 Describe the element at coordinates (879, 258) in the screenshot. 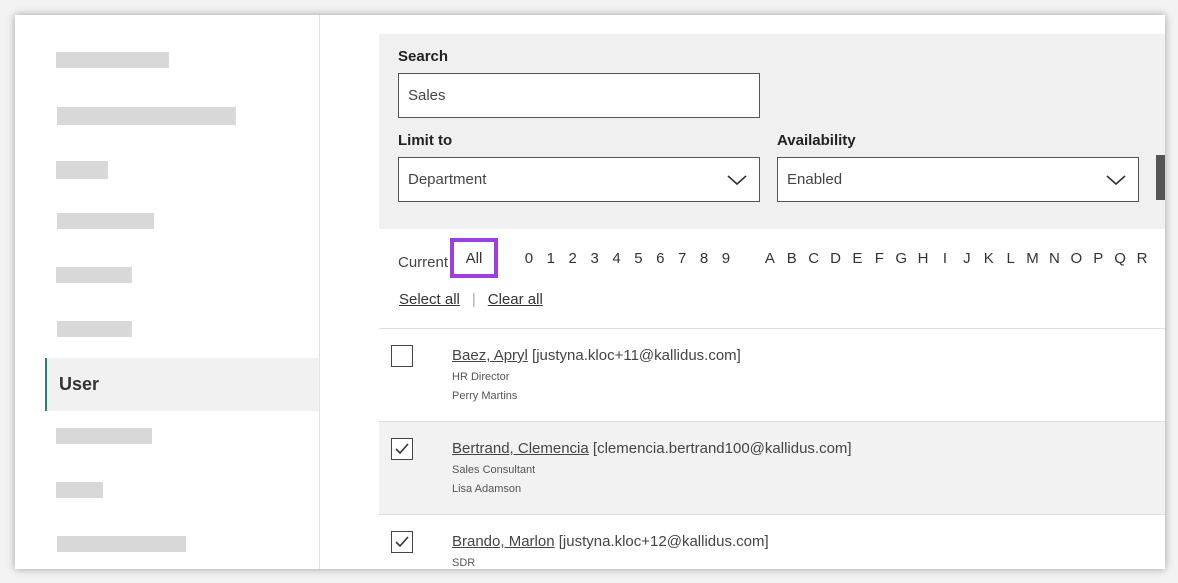

I see `filter-char-f: F` at that location.